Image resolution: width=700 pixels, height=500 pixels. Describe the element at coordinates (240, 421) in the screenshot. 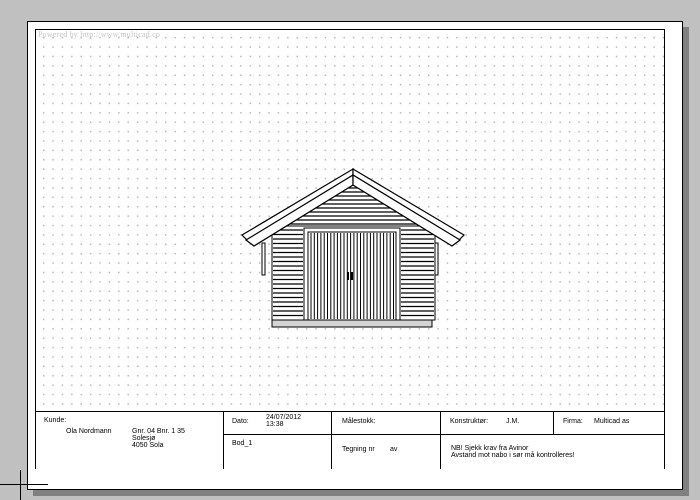

I see `date-label: Dato:` at that location.